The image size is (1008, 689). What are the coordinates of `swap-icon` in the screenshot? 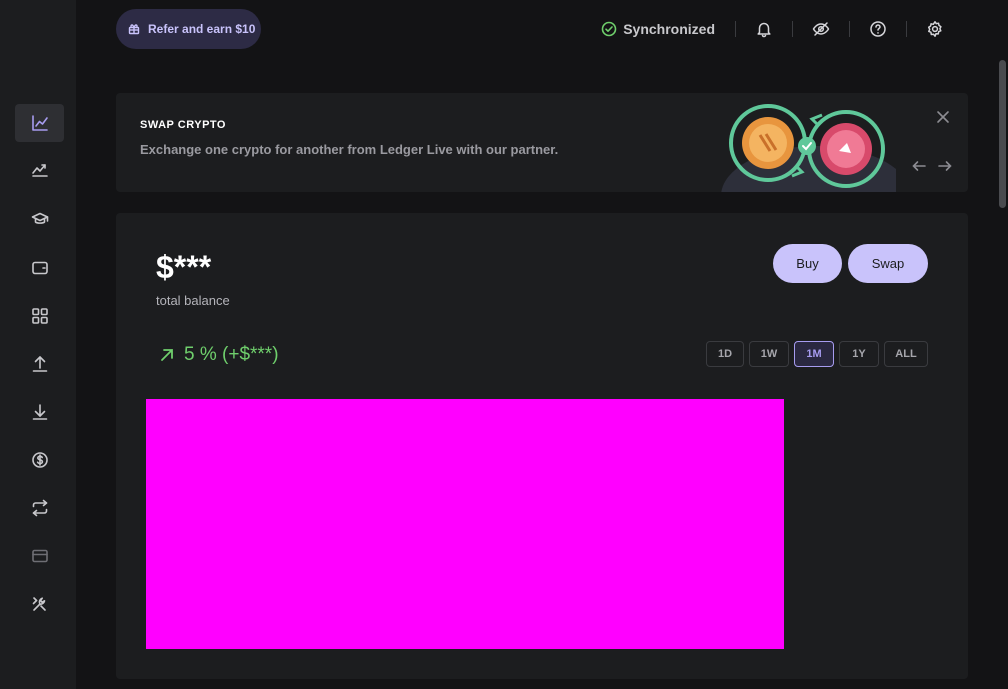 It's located at (39, 508).